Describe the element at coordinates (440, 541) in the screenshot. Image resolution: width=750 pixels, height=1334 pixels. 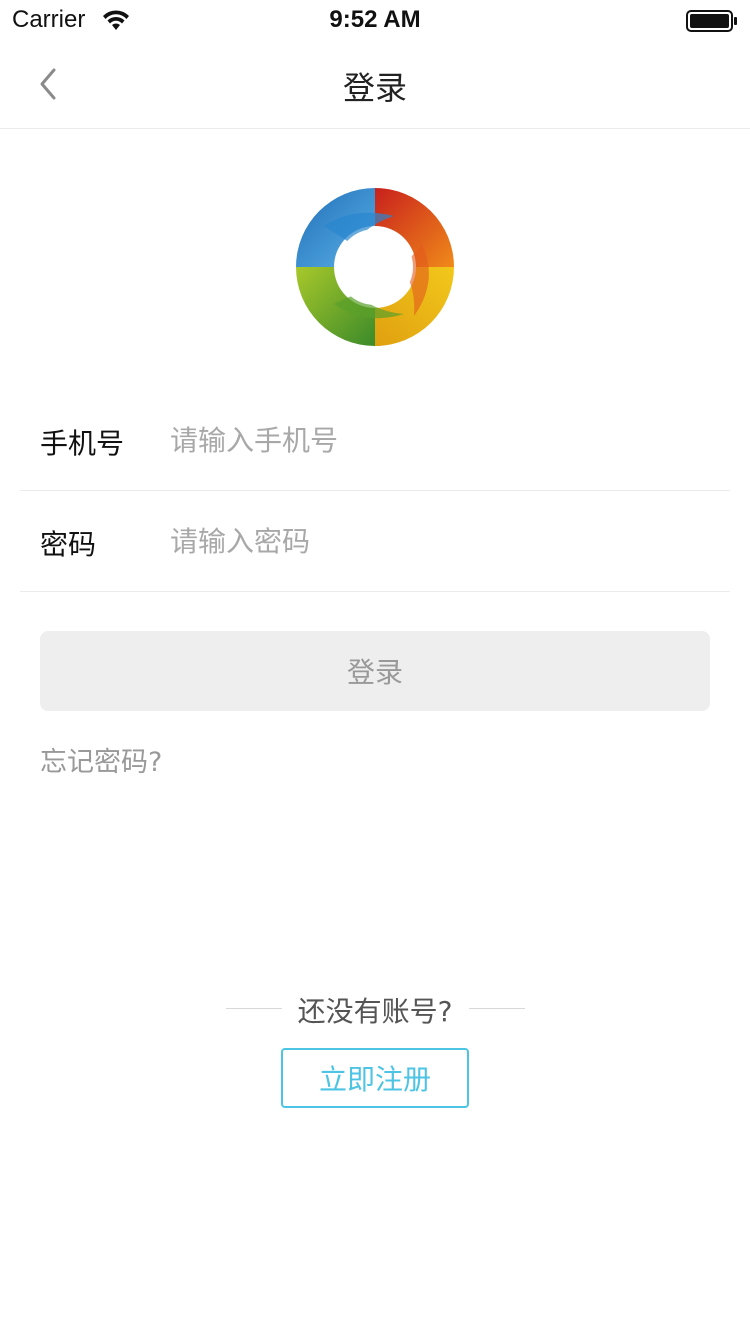
I see `password-input` at that location.